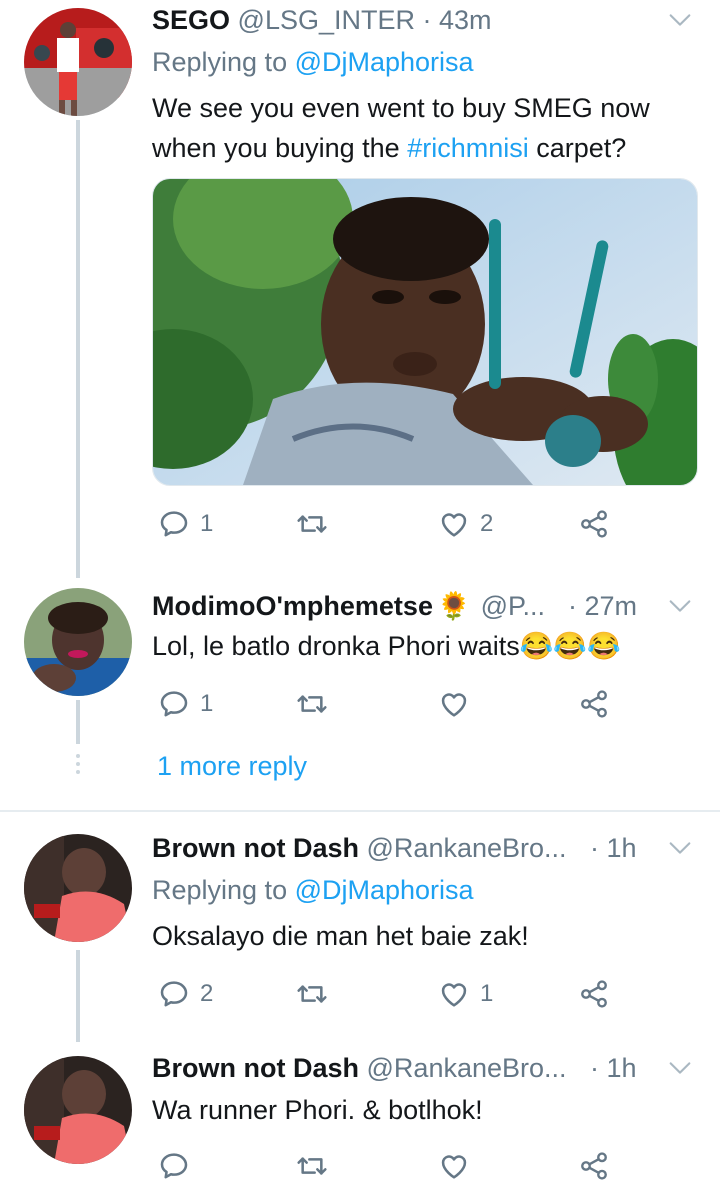 This screenshot has height=1186, width=720. What do you see at coordinates (453, 606) in the screenshot?
I see `sunflower-emoji: 🌻` at bounding box center [453, 606].